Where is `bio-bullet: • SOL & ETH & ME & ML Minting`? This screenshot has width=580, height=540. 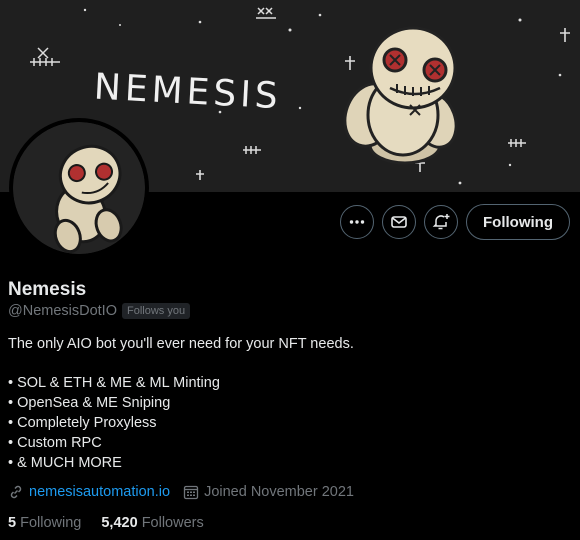
bio-bullet: • SOL & ETH & ME & ML Minting is located at coordinates (114, 383).